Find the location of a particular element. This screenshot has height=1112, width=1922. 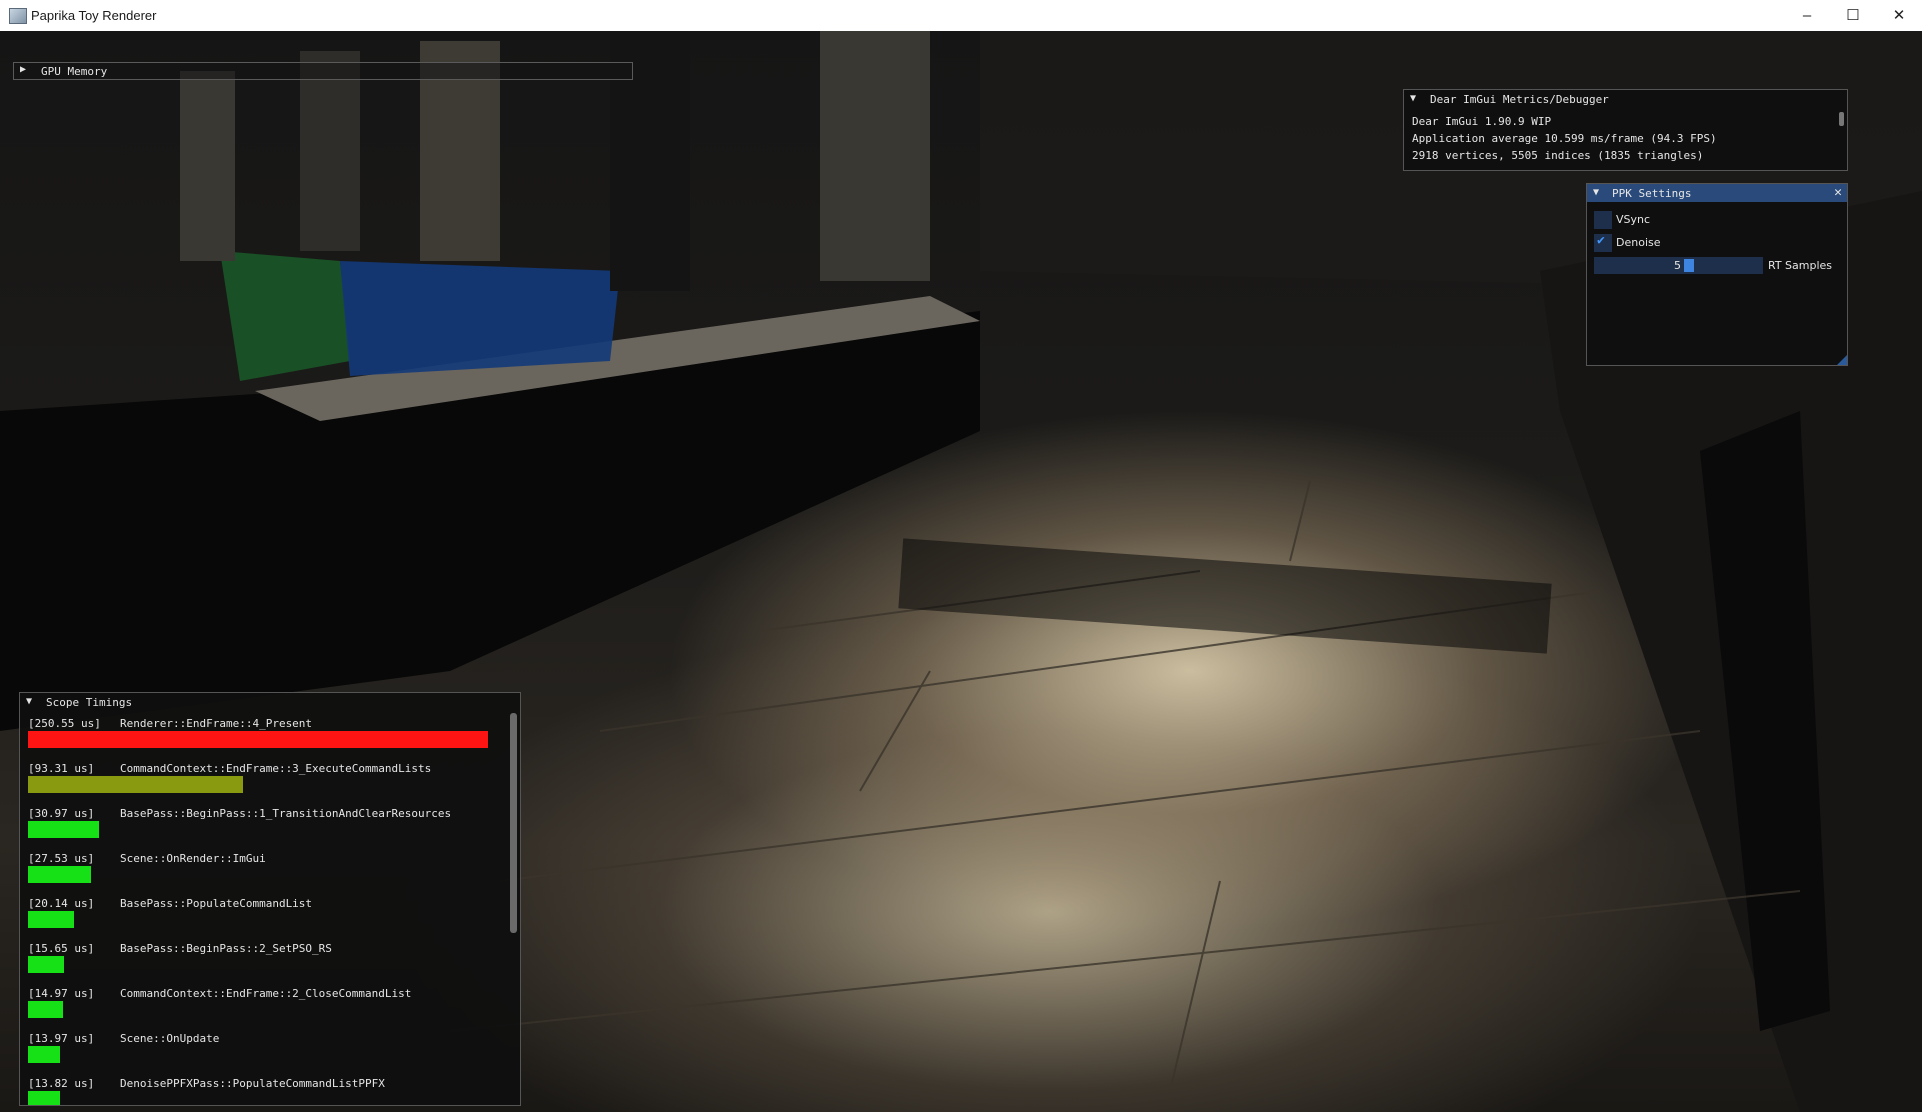

scope-timings-header: ▼ Scope Timings is located at coordinates (270, 702).